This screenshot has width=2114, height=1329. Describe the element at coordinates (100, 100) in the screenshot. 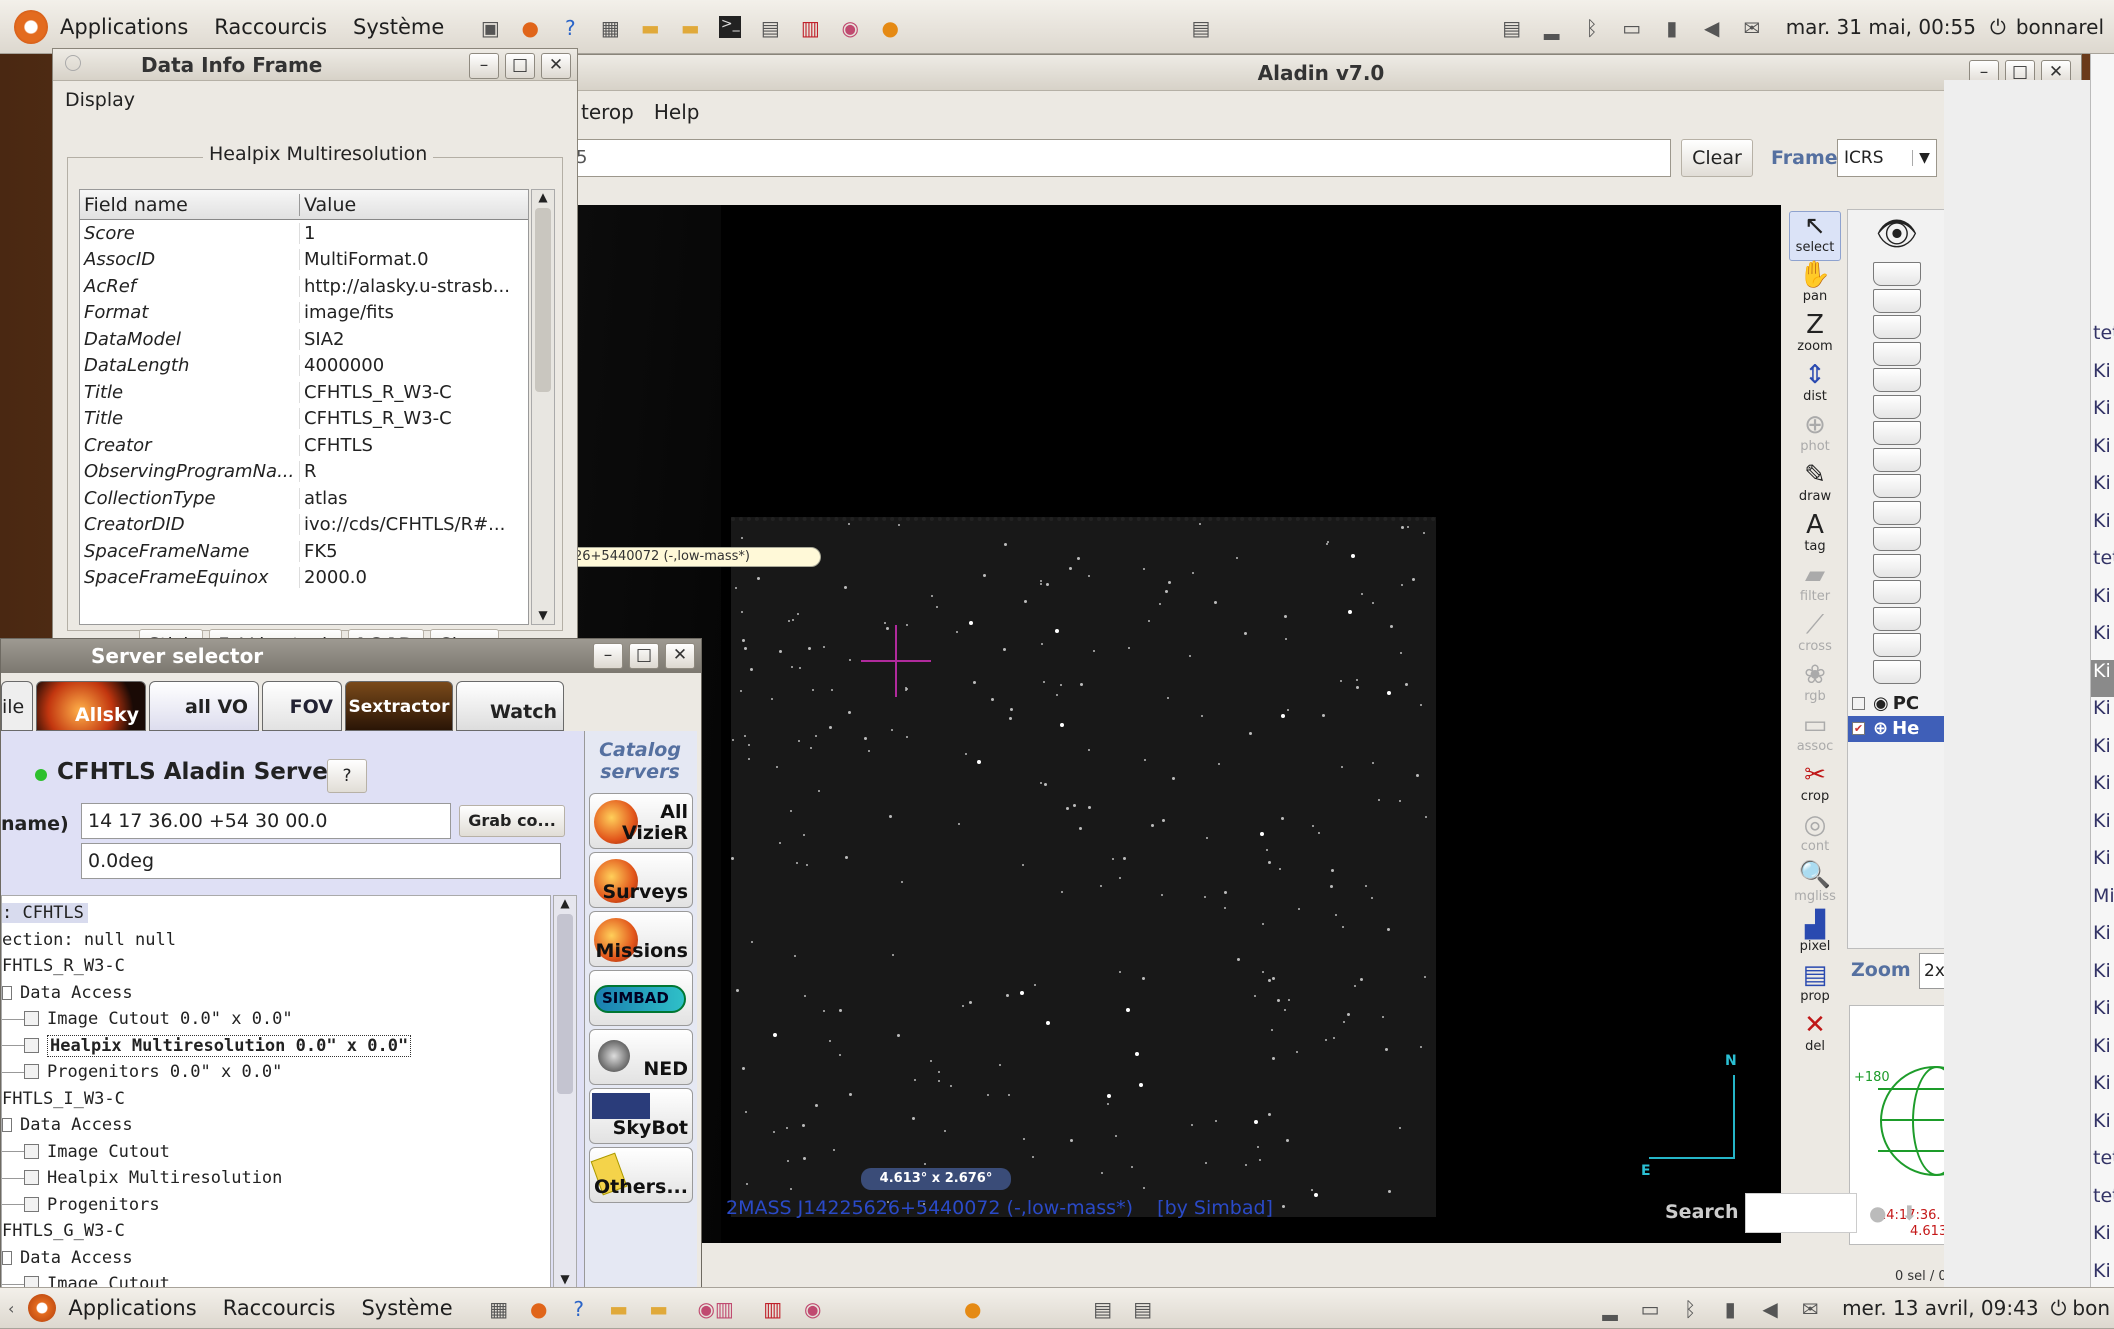

I see `display-menu: Display` at that location.